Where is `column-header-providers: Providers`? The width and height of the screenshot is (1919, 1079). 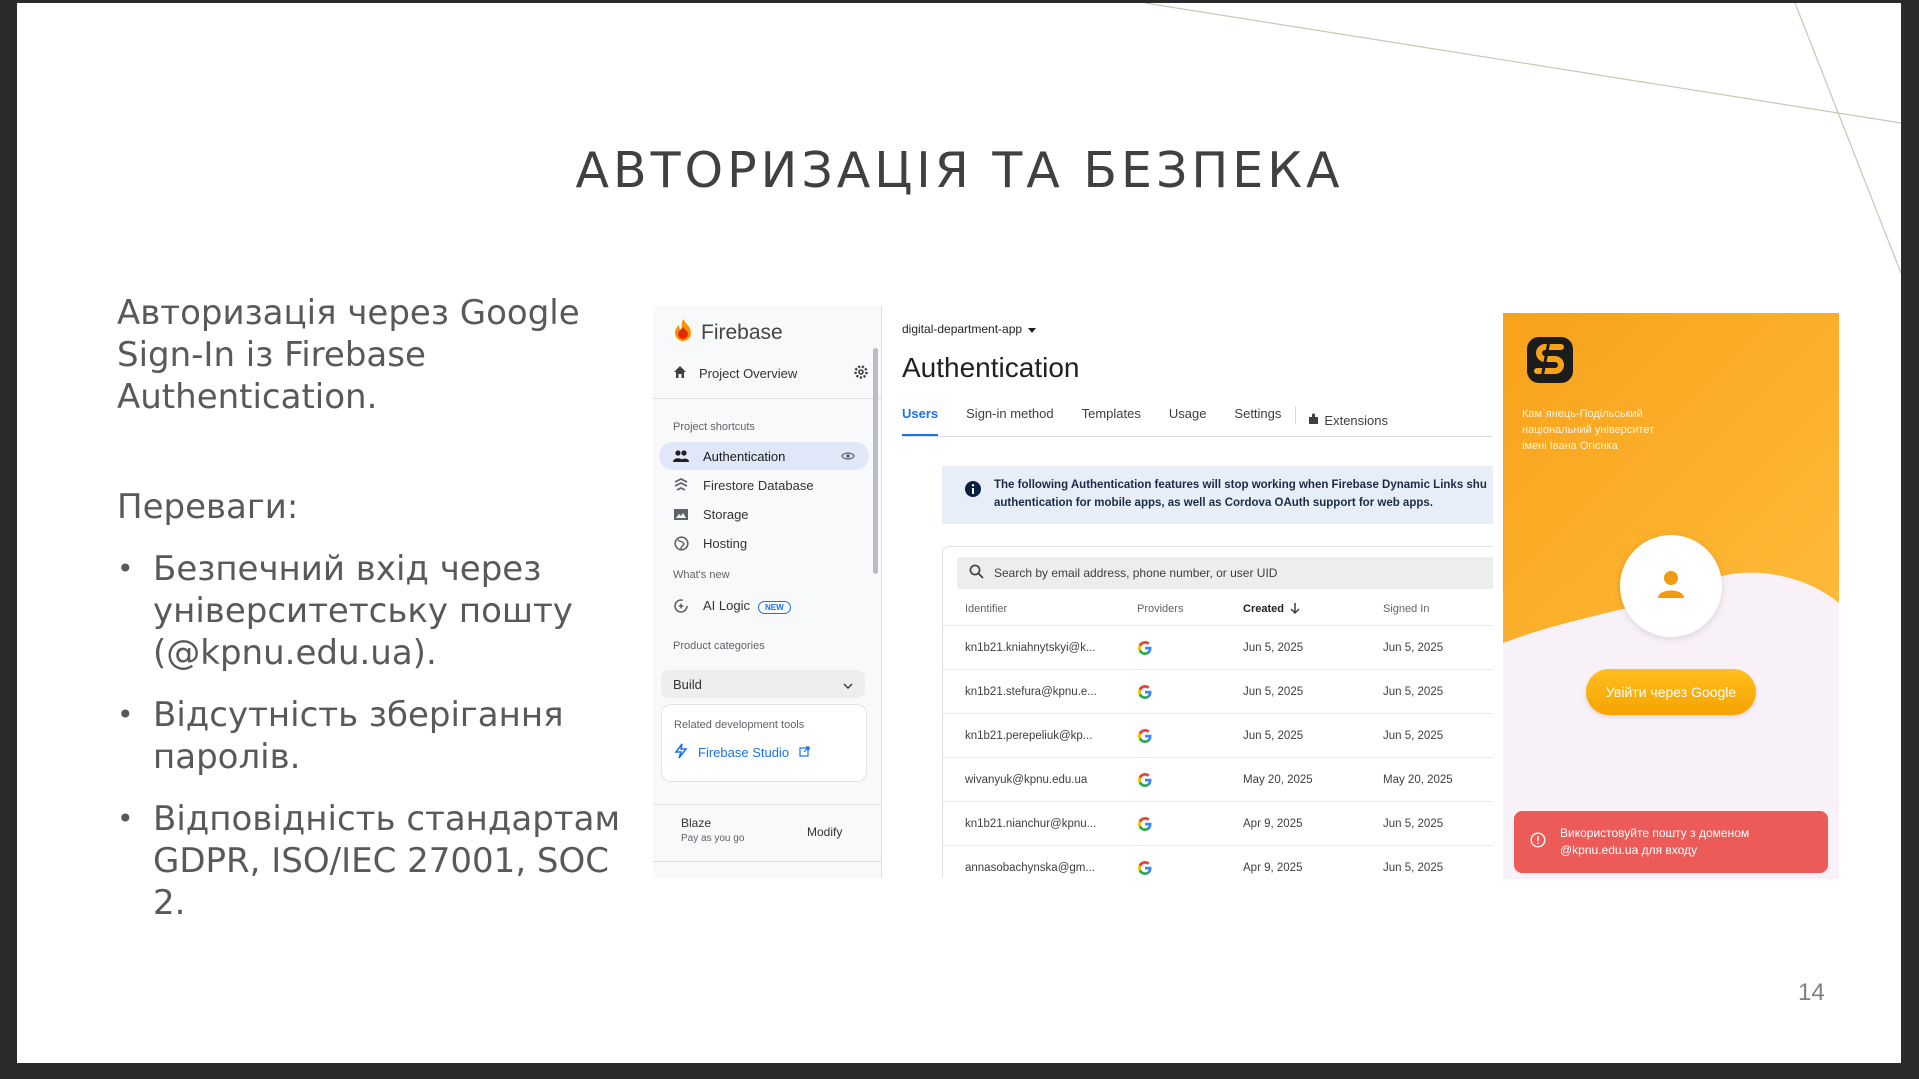
column-header-providers: Providers is located at coordinates (1160, 609).